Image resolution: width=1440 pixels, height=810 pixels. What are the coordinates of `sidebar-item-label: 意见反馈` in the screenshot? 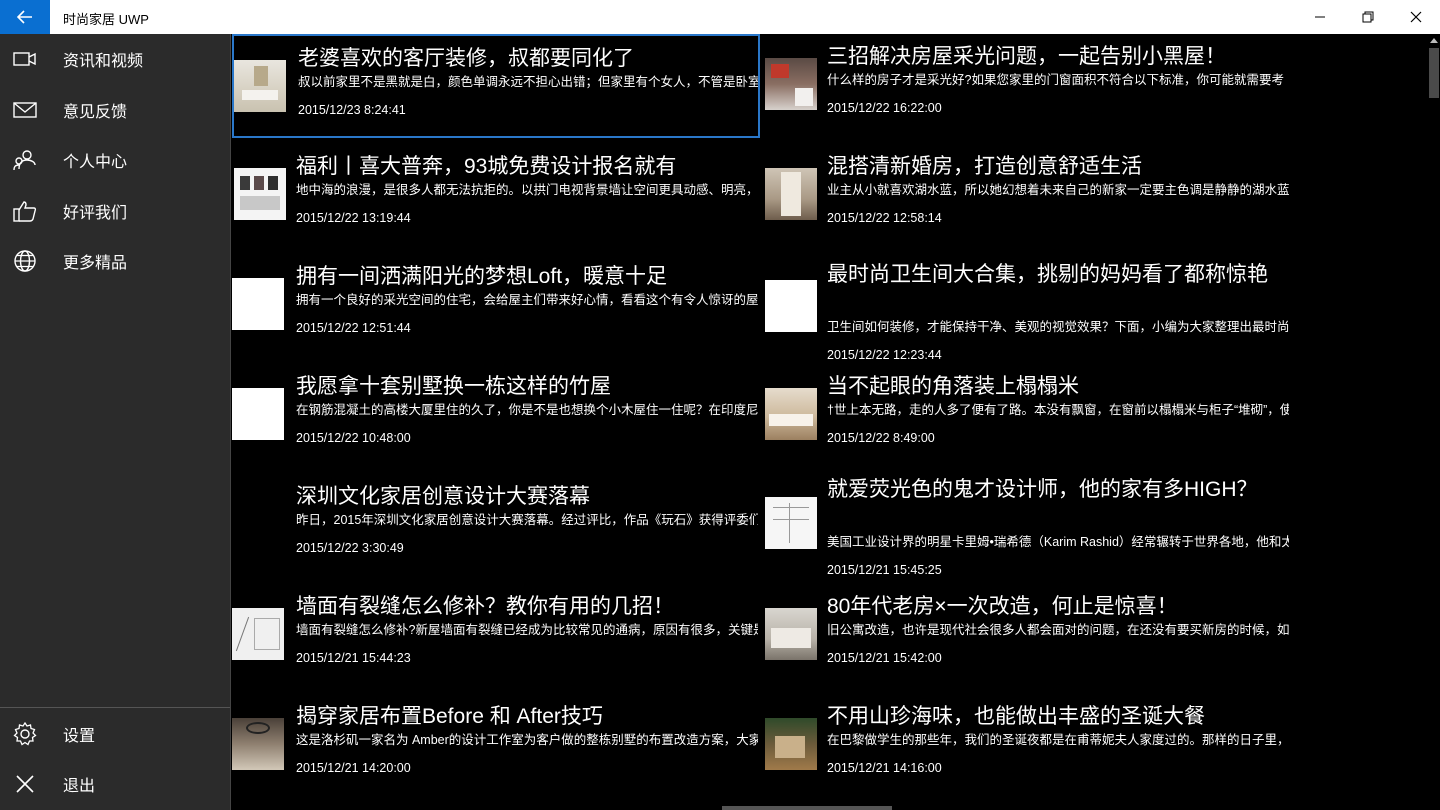 It's located at (95, 112).